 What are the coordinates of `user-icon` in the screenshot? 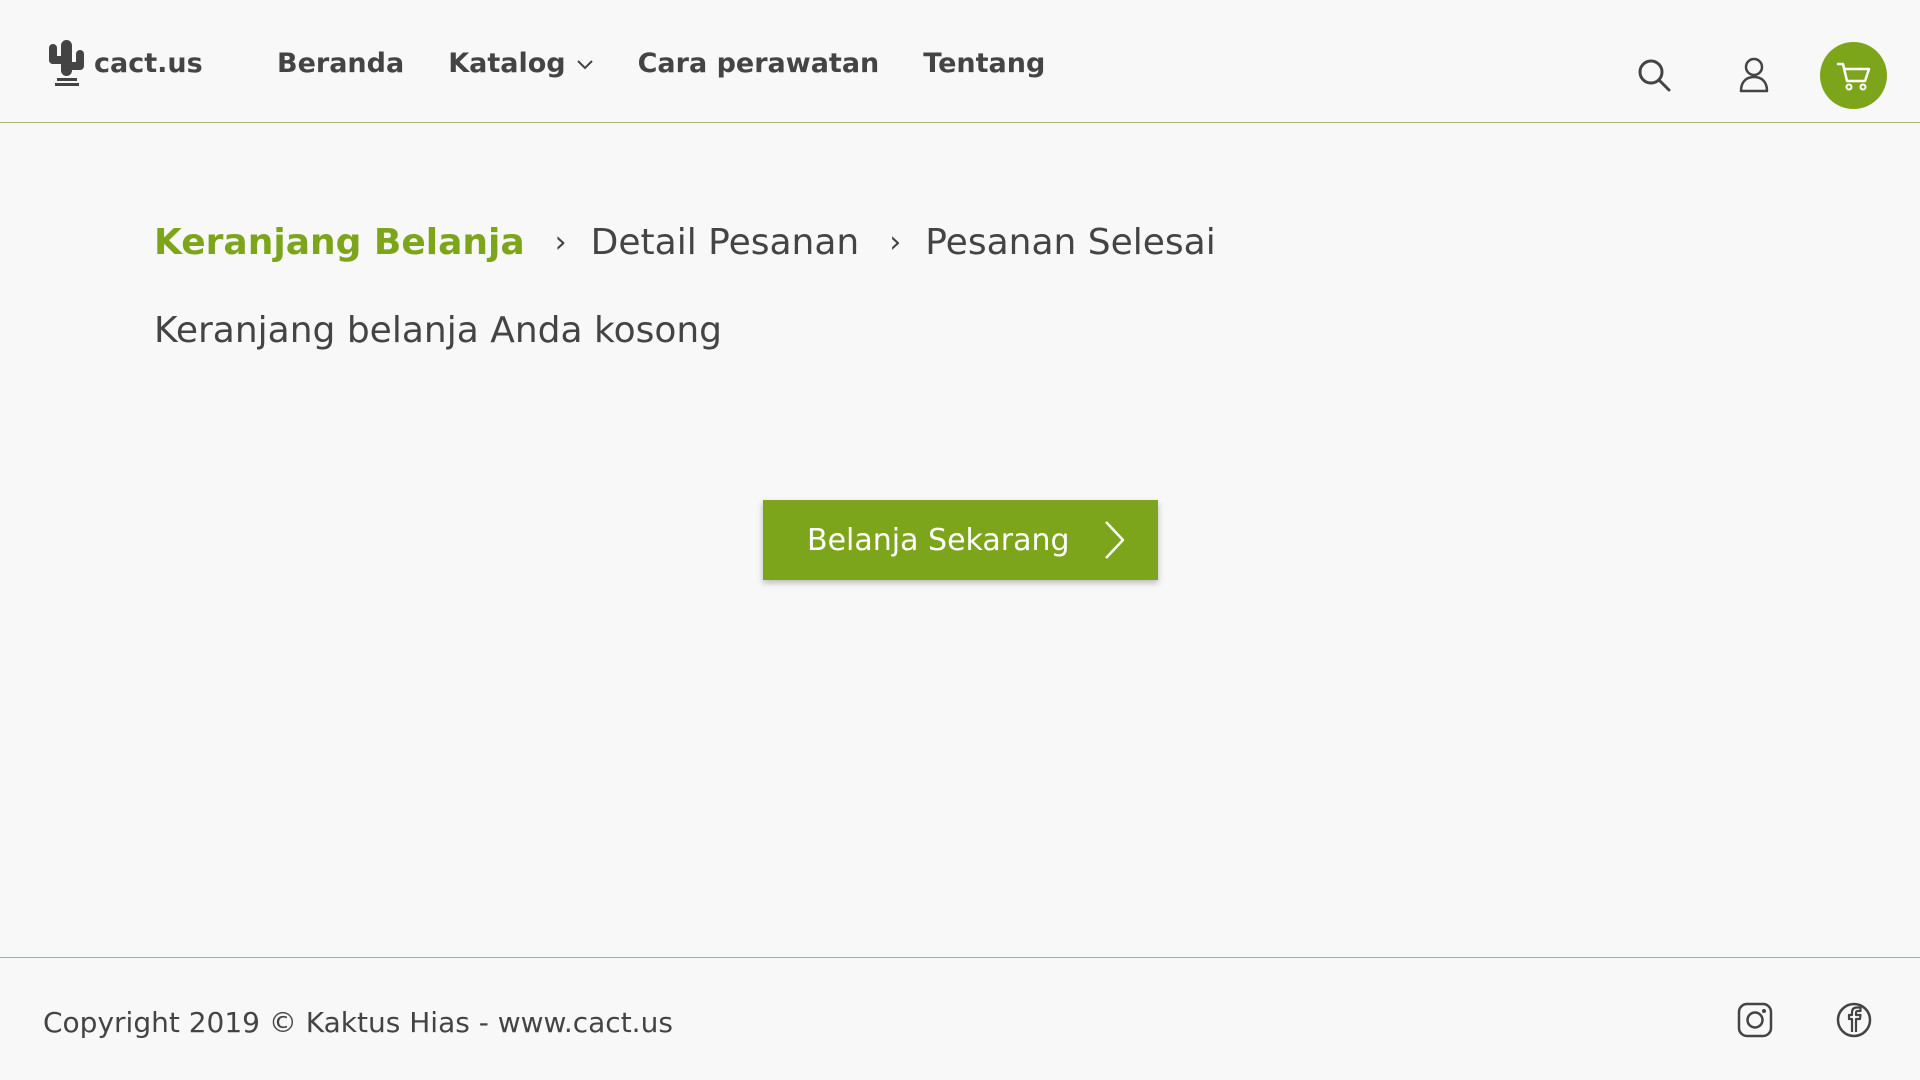 It's located at (1754, 75).